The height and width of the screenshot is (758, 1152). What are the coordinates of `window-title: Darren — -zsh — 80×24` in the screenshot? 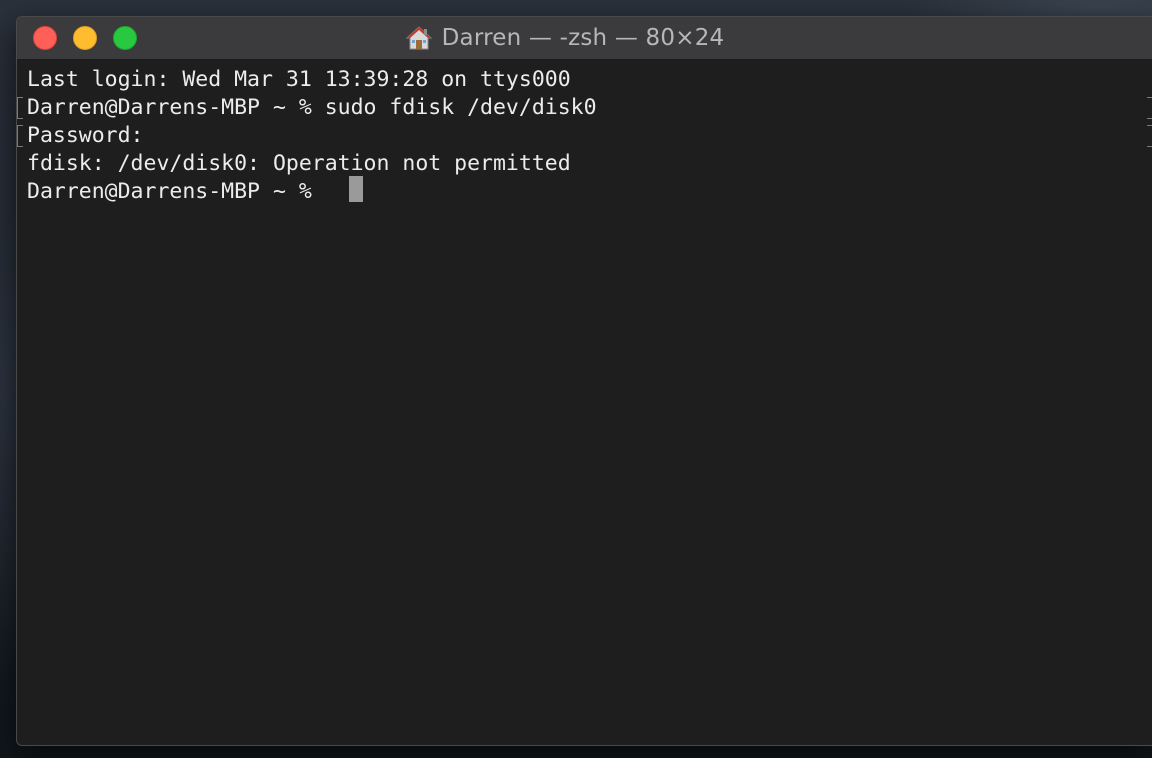 It's located at (583, 38).